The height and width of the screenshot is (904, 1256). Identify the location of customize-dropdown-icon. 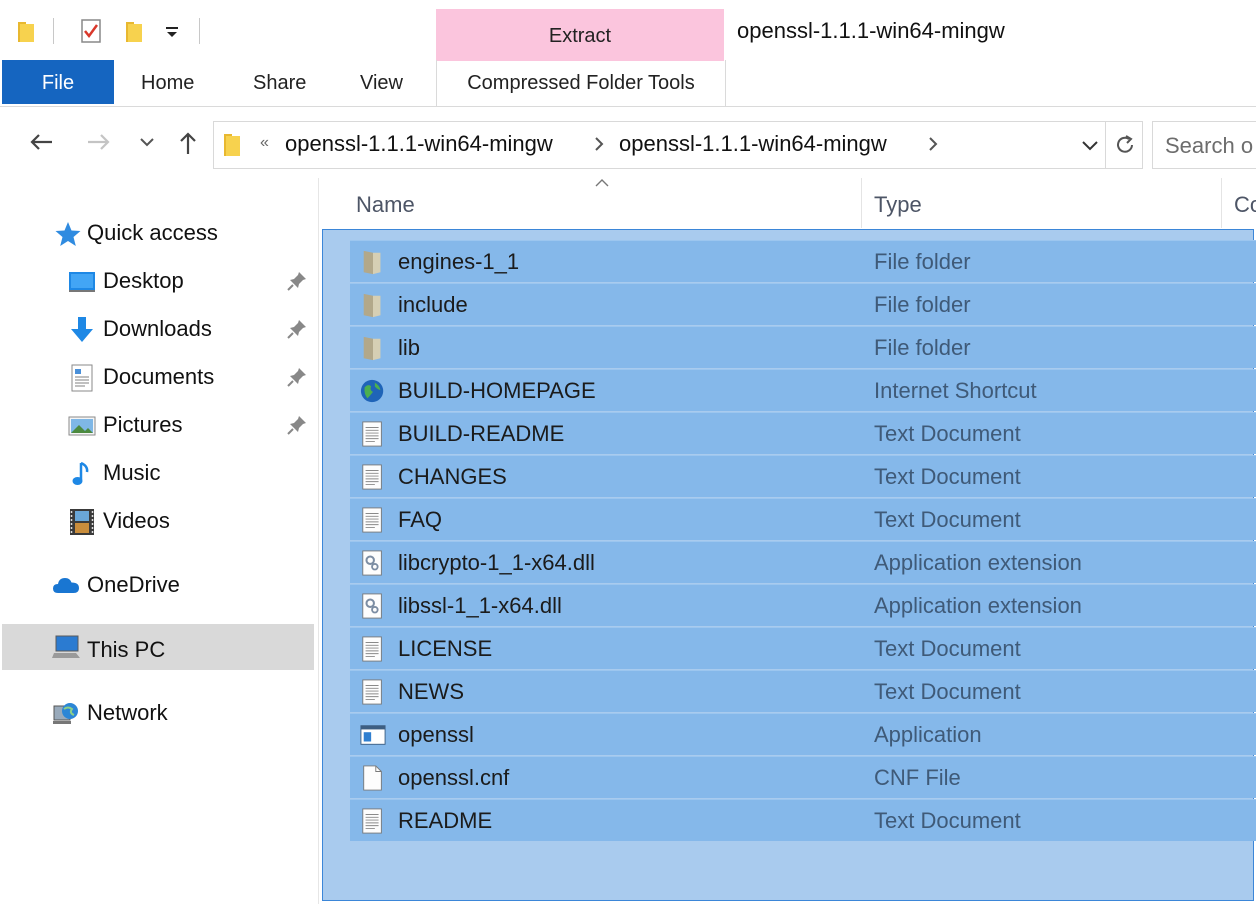
(172, 31).